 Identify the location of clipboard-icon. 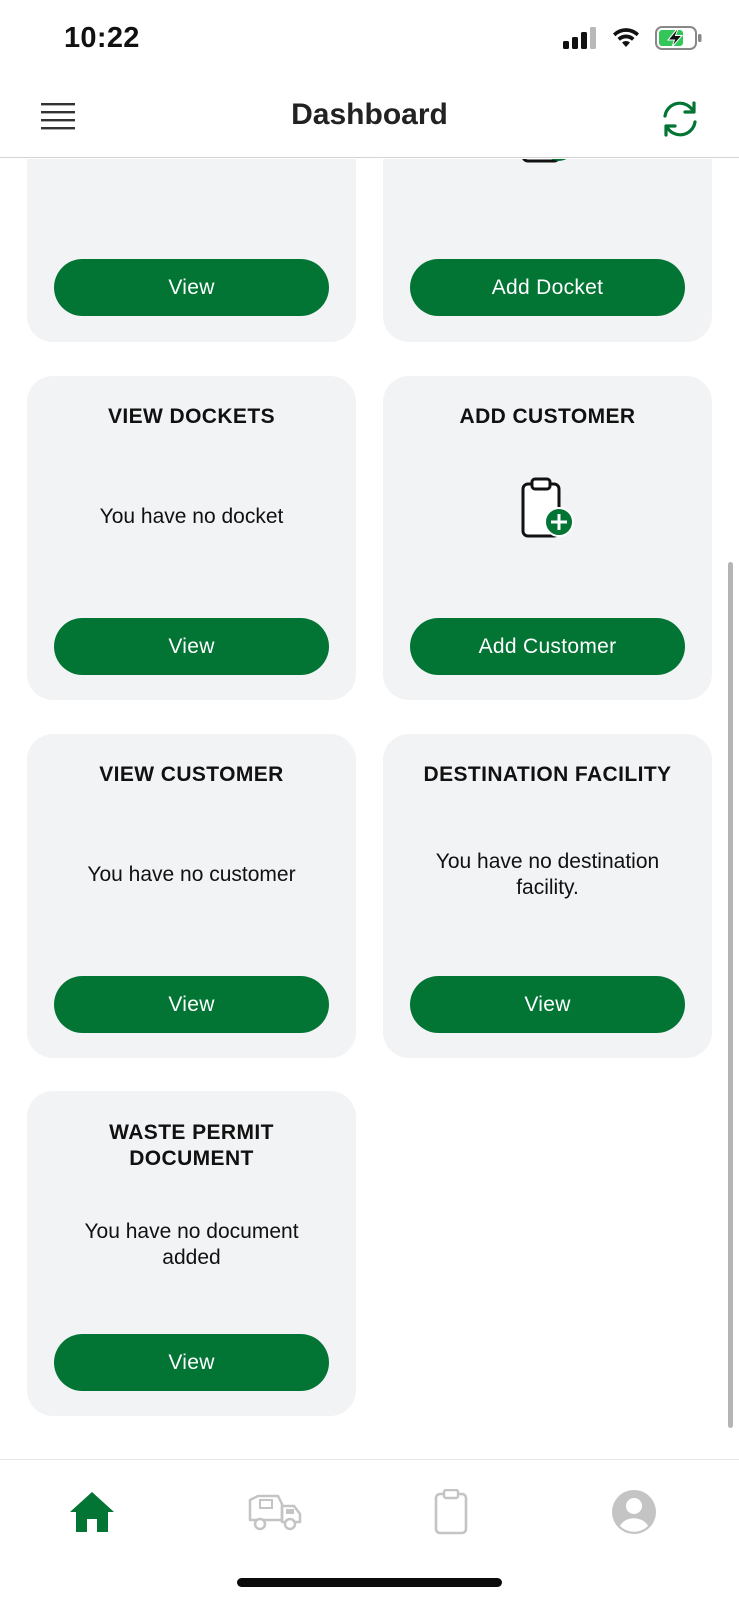
(451, 1514).